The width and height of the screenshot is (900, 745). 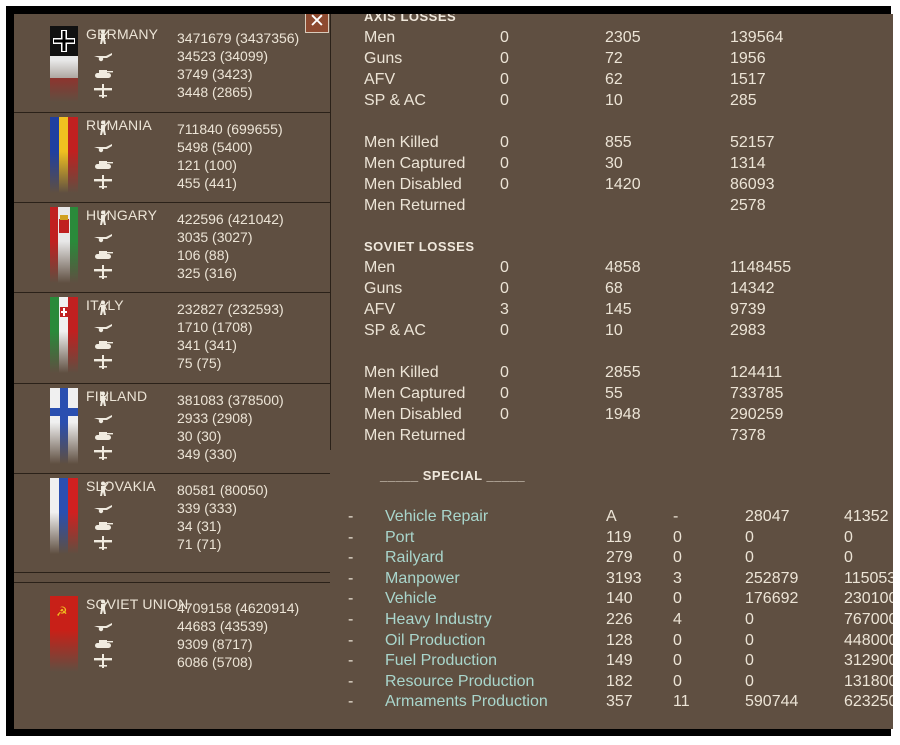 I want to click on special-row: - Oil Production 128 0 0 448000, so click(x=620, y=641).